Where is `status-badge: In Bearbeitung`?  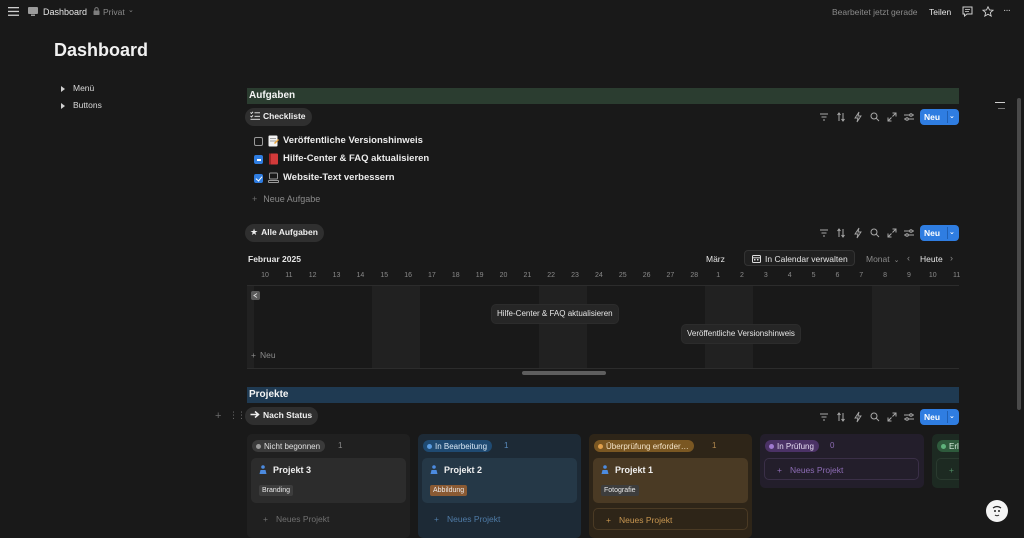
status-badge: In Bearbeitung is located at coordinates (458, 446).